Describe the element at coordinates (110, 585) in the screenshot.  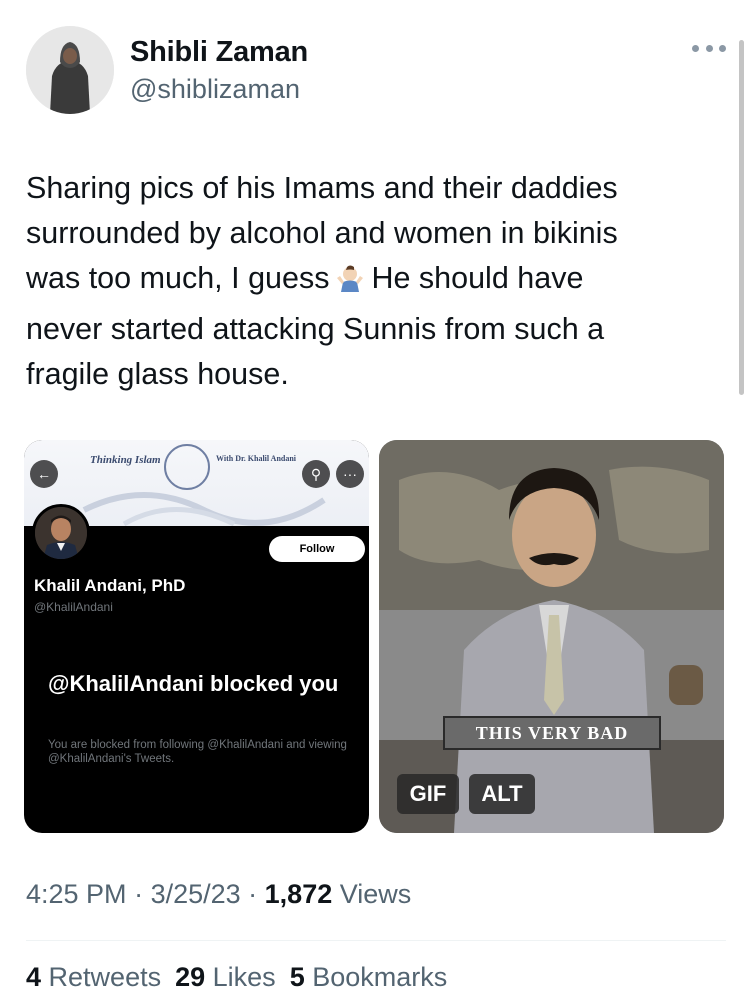
I see `profile-name: Khalil Andani, PhD` at that location.